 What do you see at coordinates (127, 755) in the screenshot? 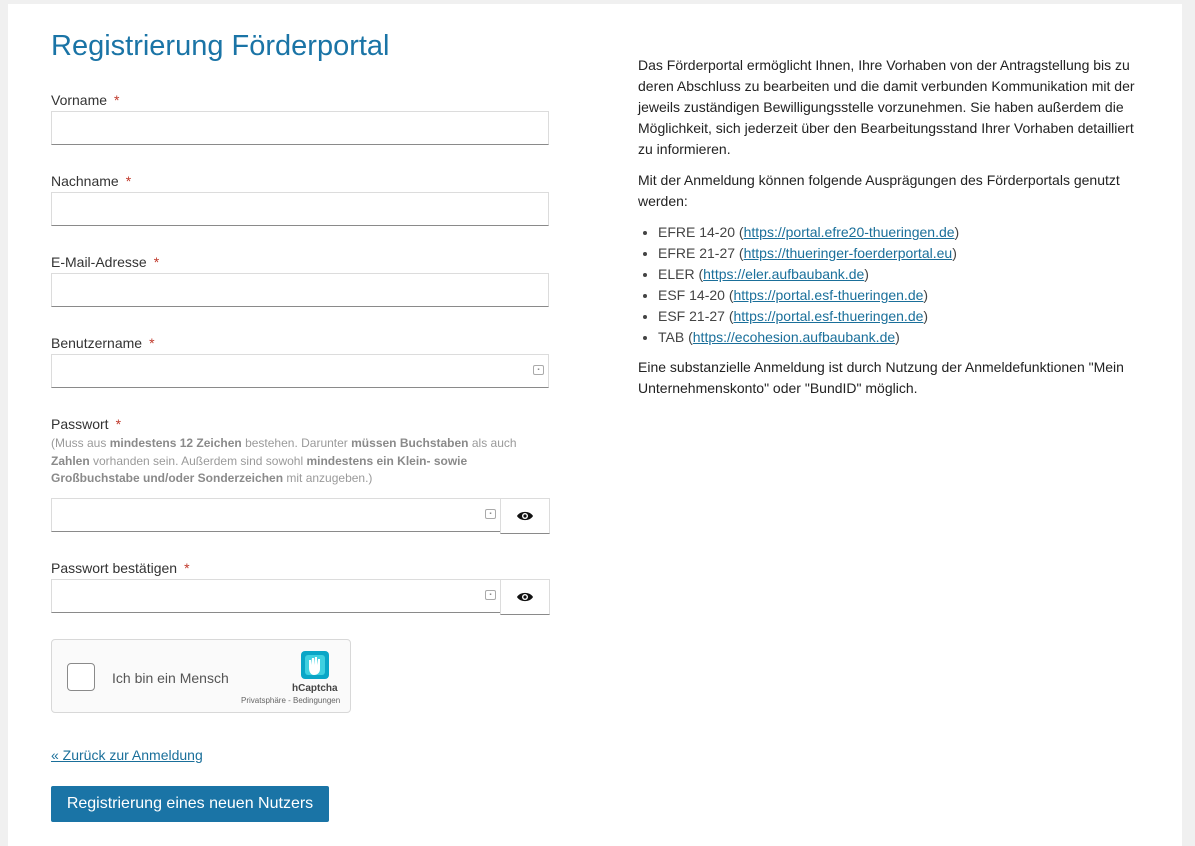
I see `back-to-login-link: « Zurück zur Anmeldung` at bounding box center [127, 755].